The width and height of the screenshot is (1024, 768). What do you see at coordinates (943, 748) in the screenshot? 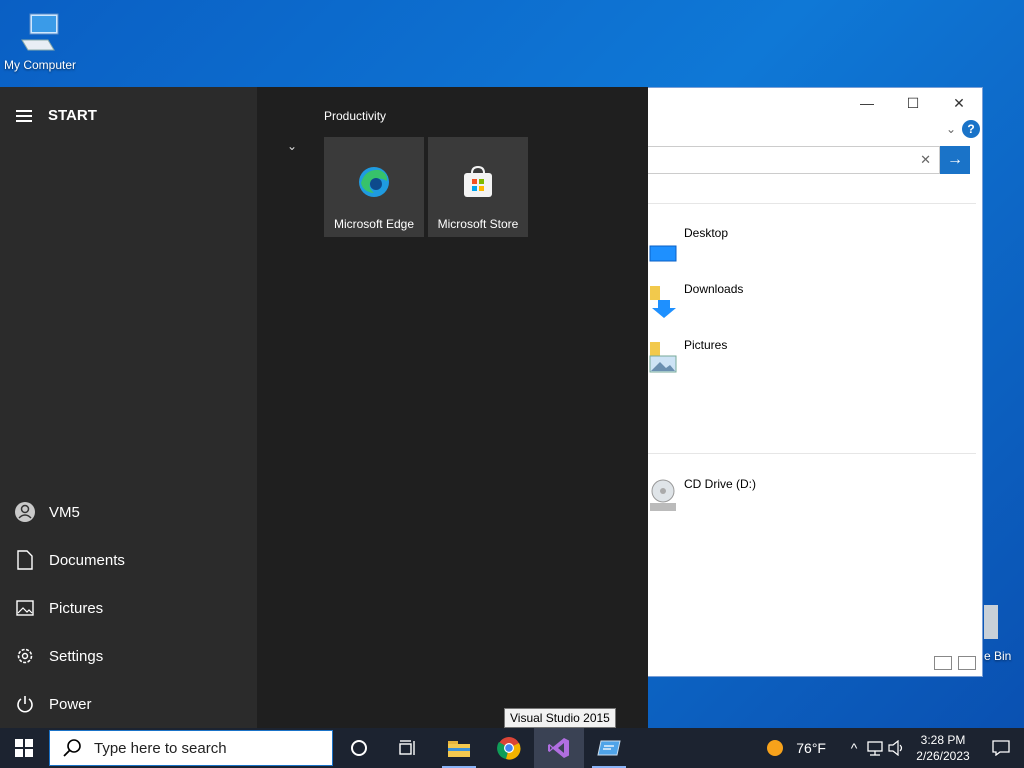
I see `taskbar-clock: 3:28 PM 2/26/2023` at bounding box center [943, 748].